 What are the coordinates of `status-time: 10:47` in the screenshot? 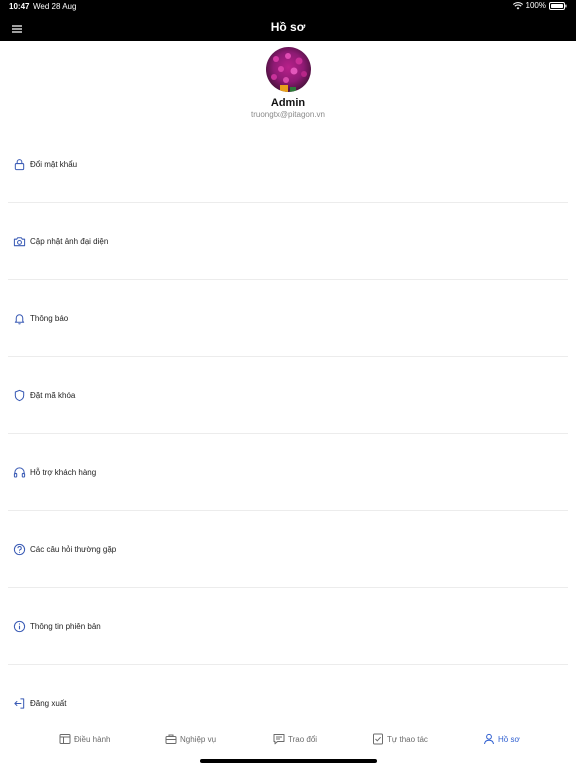 It's located at (19, 6).